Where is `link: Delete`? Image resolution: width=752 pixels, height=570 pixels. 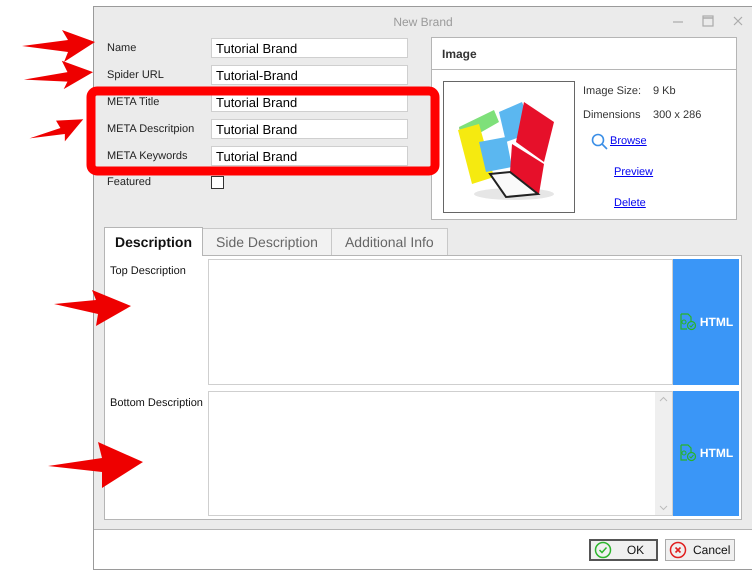 link: Delete is located at coordinates (630, 202).